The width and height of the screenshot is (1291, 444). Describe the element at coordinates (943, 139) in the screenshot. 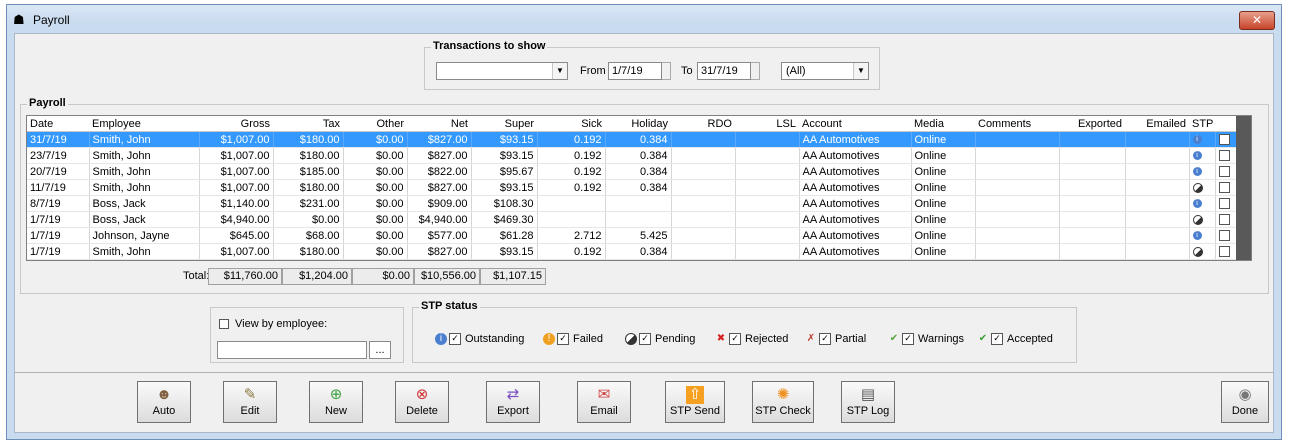

I see `cell-media: Online` at that location.